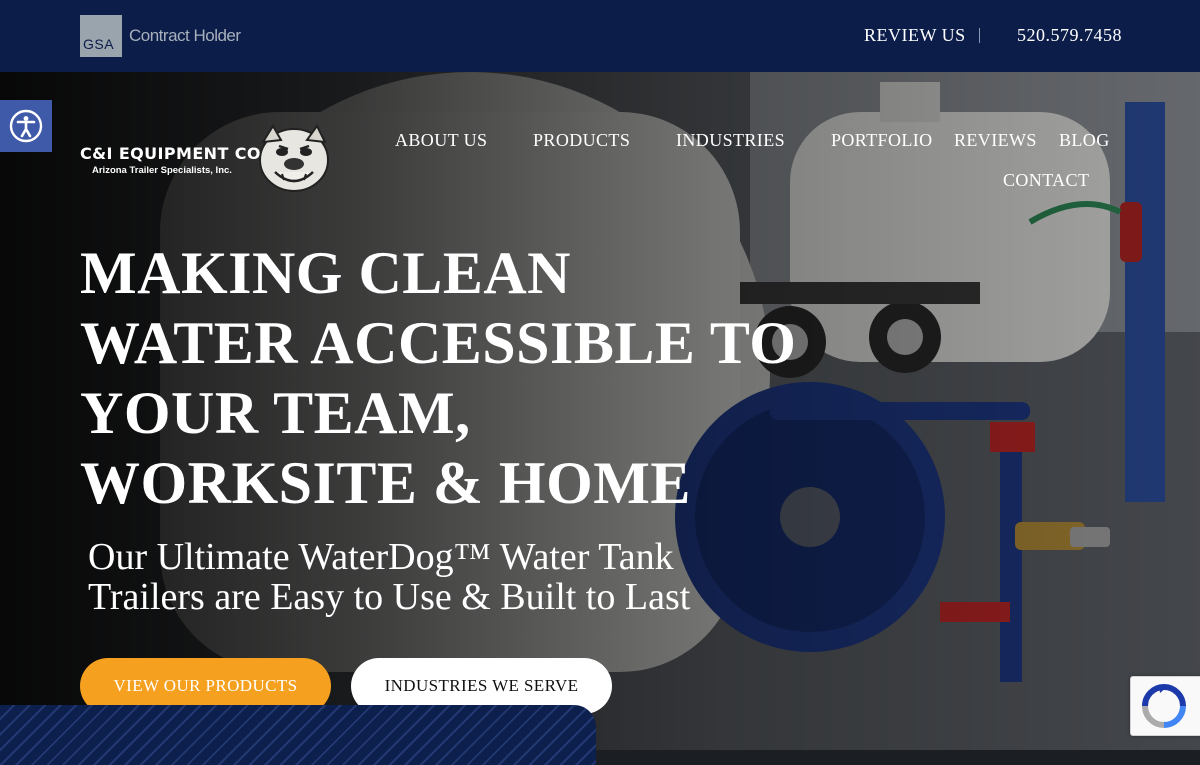  I want to click on nav-item-products: PRODUCTS, so click(581, 140).